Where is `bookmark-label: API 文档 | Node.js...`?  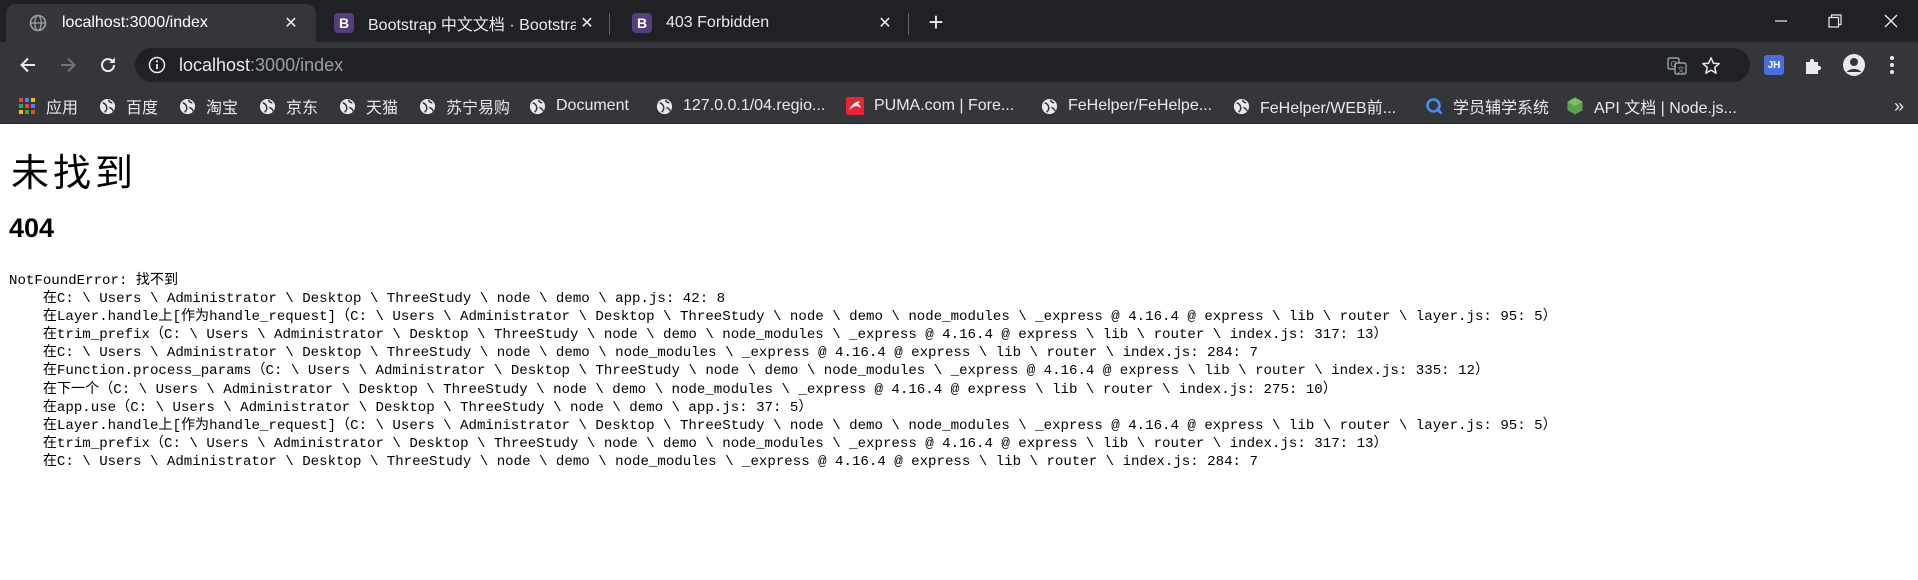
bookmark-label: API 文档 | Node.js... is located at coordinates (1665, 108).